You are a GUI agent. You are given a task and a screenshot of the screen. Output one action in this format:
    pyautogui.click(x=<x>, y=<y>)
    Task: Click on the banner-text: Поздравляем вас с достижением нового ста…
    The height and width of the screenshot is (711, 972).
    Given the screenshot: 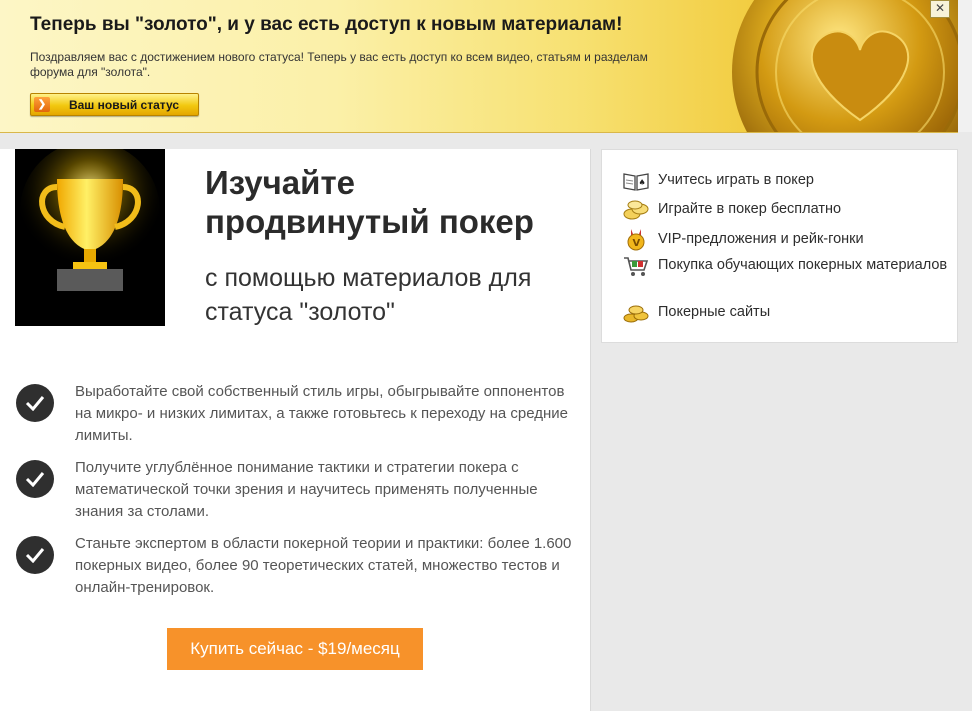 What is the action you would take?
    pyautogui.click(x=339, y=64)
    